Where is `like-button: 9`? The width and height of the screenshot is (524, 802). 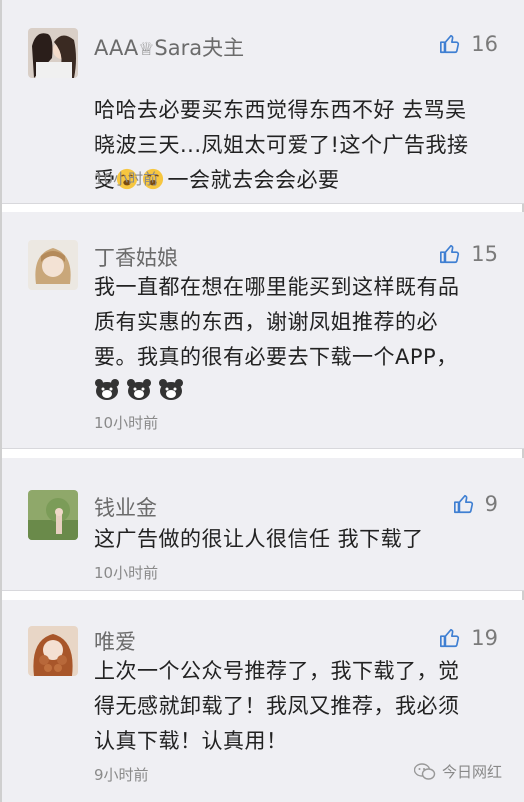
like-button: 9 is located at coordinates (475, 504).